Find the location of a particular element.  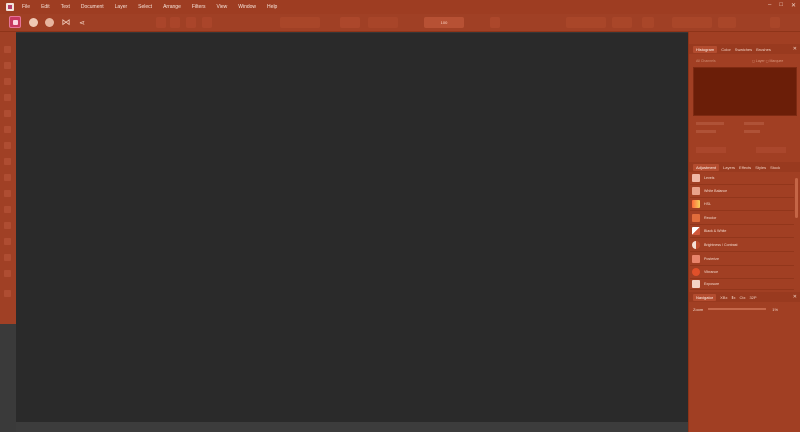

view-mode-group is located at coordinates (727, 22).